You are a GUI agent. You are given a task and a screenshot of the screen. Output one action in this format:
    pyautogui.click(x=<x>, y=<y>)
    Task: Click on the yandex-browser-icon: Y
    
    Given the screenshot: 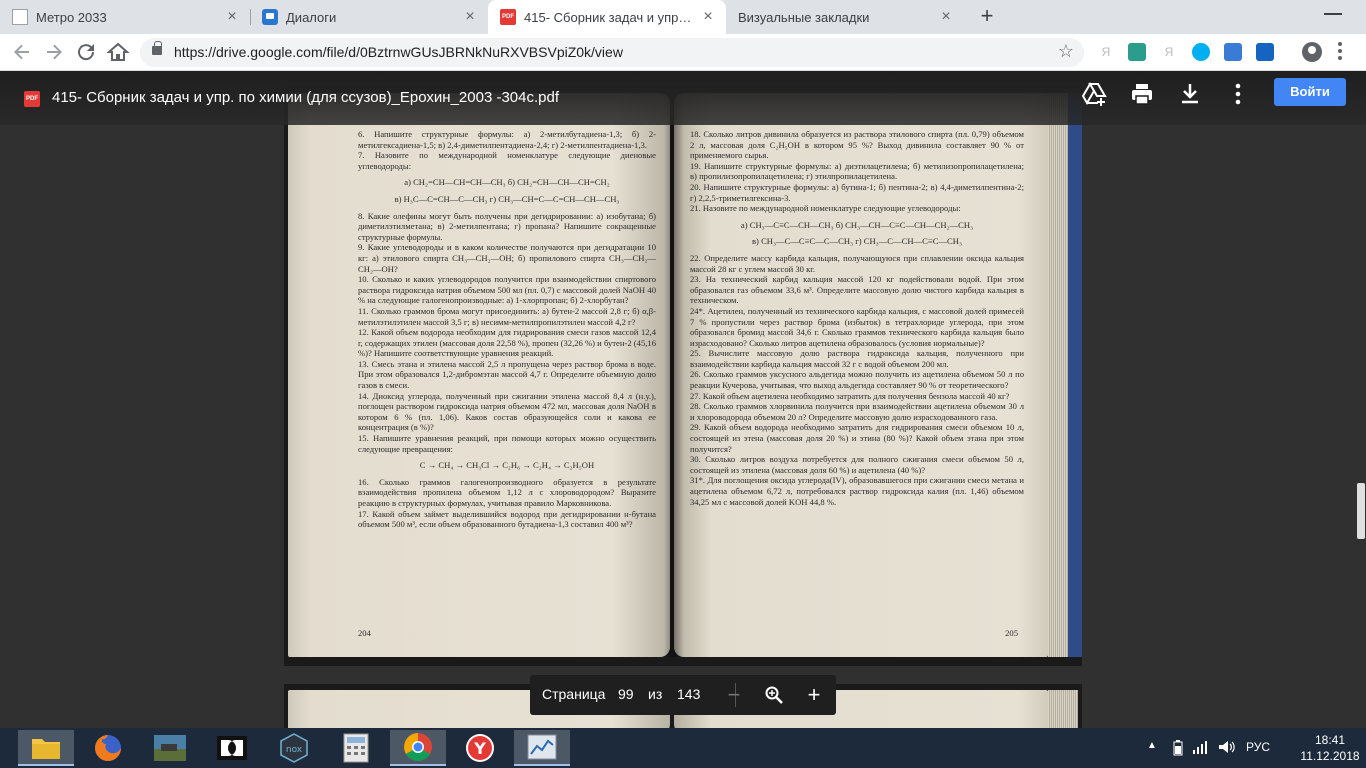 What is the action you would take?
    pyautogui.click(x=480, y=748)
    